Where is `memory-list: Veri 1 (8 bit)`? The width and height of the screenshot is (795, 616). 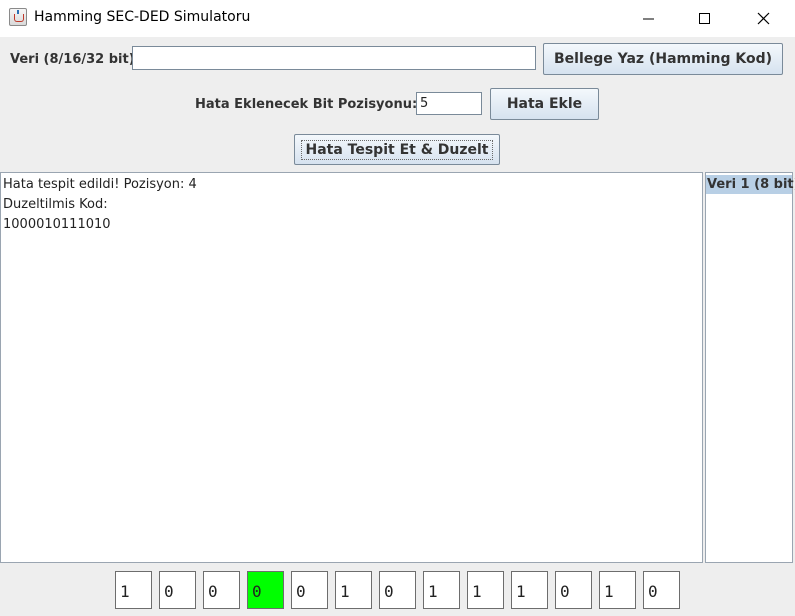
memory-list: Veri 1 (8 bit) is located at coordinates (750, 367).